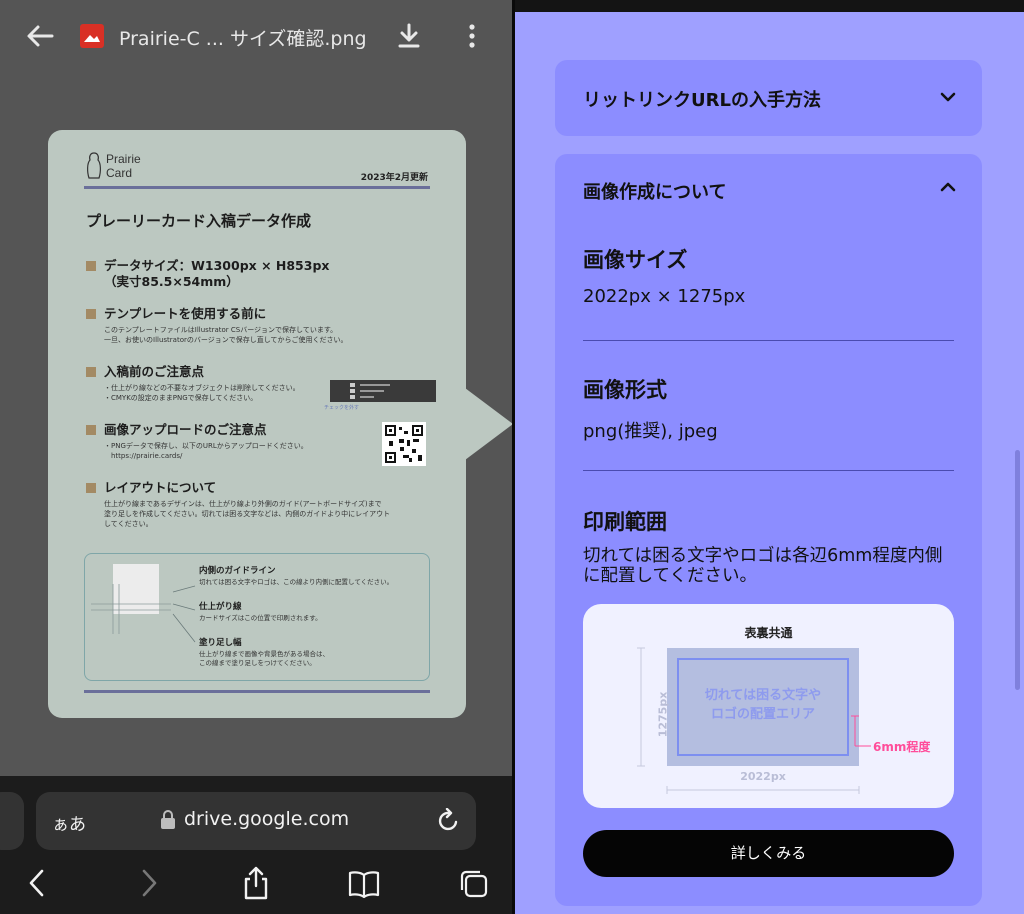 The width and height of the screenshot is (1024, 914). What do you see at coordinates (948, 97) in the screenshot?
I see `chevron-down-icon` at bounding box center [948, 97].